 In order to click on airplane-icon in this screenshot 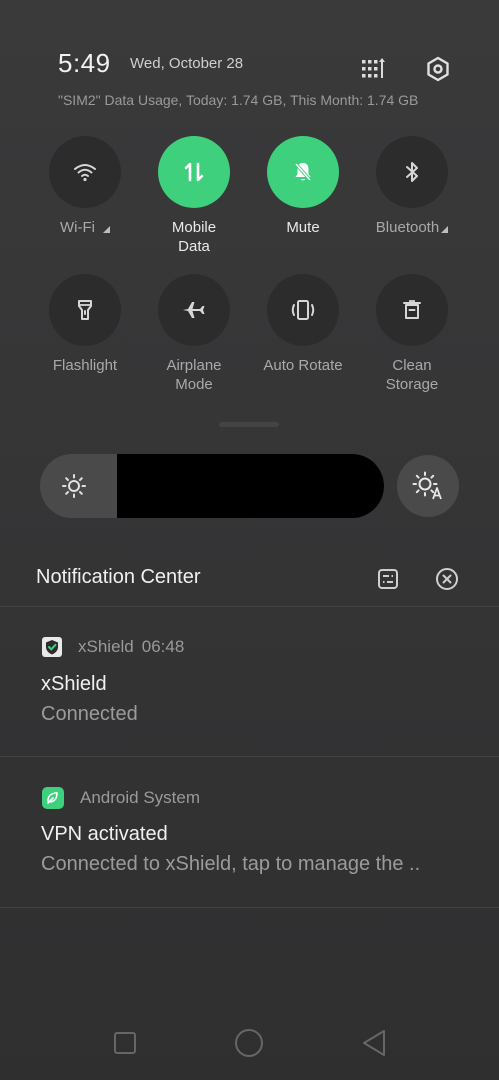, I will do `click(194, 310)`.